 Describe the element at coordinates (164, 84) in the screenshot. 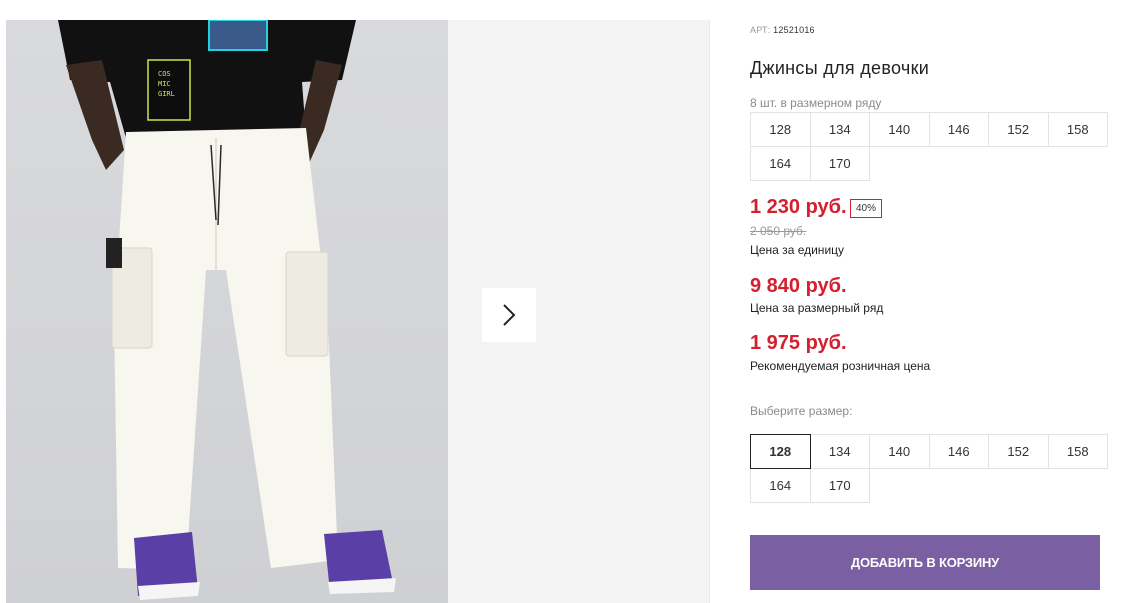

I see `svg-text: MIC` at that location.